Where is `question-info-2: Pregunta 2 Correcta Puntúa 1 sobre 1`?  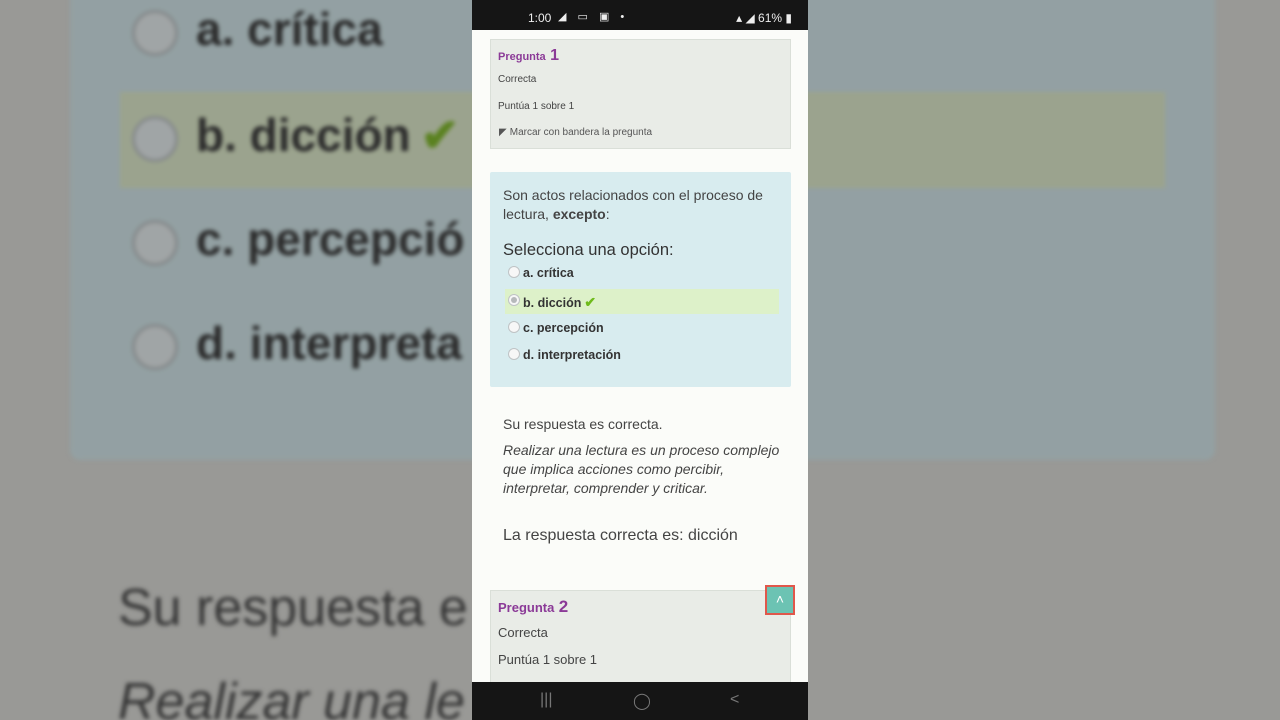
question-info-2: Pregunta 2 Correcta Puntúa 1 sobre 1 is located at coordinates (640, 636).